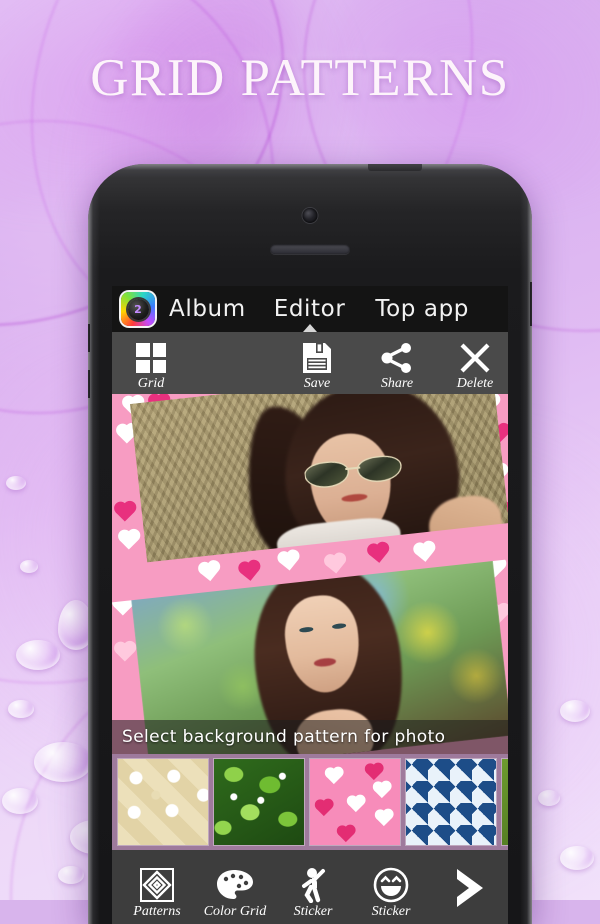 The height and width of the screenshot is (924, 600). What do you see at coordinates (309, 328) in the screenshot?
I see `active-tab-indicator-icon` at bounding box center [309, 328].